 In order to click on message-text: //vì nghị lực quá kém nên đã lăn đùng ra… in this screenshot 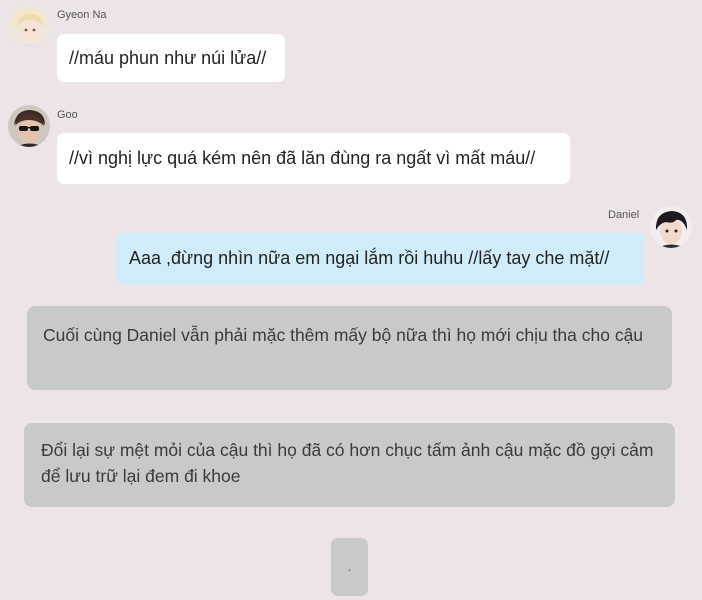, I will do `click(302, 158)`.